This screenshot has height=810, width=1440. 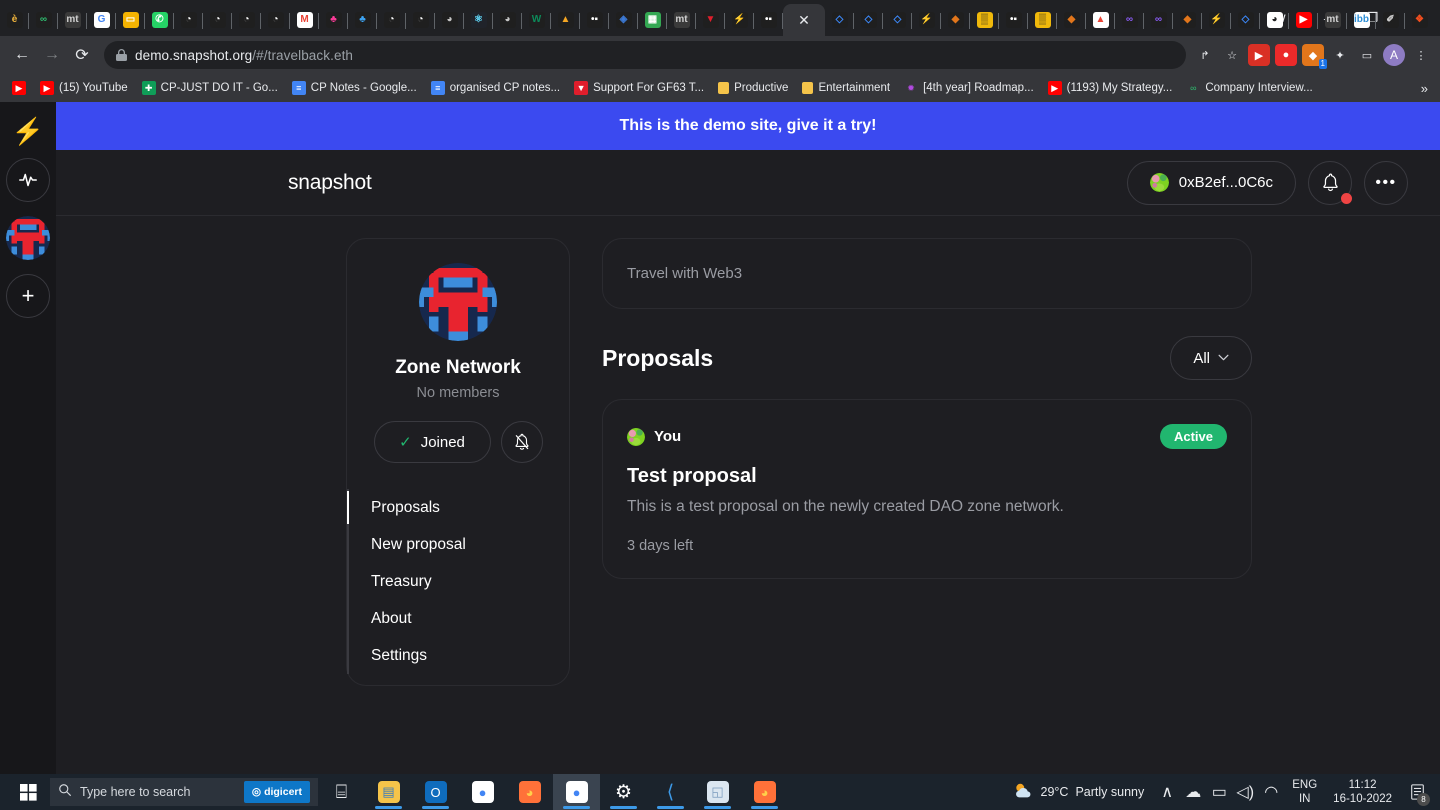 What do you see at coordinates (717, 792) in the screenshot?
I see `sticky-notes-icon: ◱` at bounding box center [717, 792].